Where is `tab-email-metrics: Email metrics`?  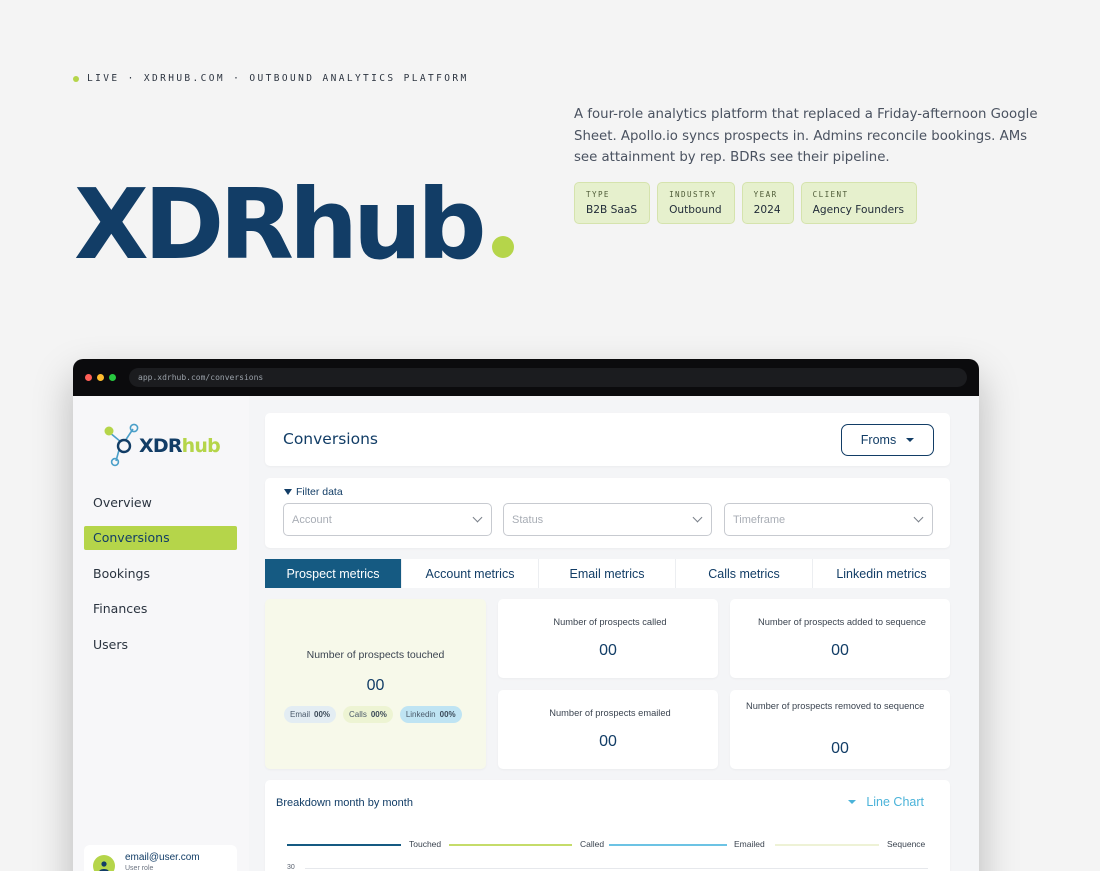
tab-email-metrics: Email metrics is located at coordinates (607, 573).